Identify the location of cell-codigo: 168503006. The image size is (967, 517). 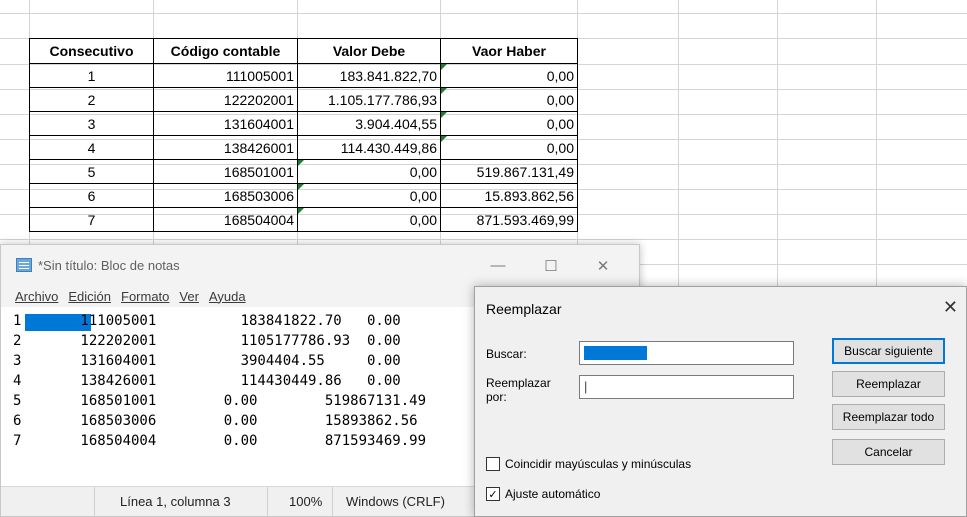
(225, 195).